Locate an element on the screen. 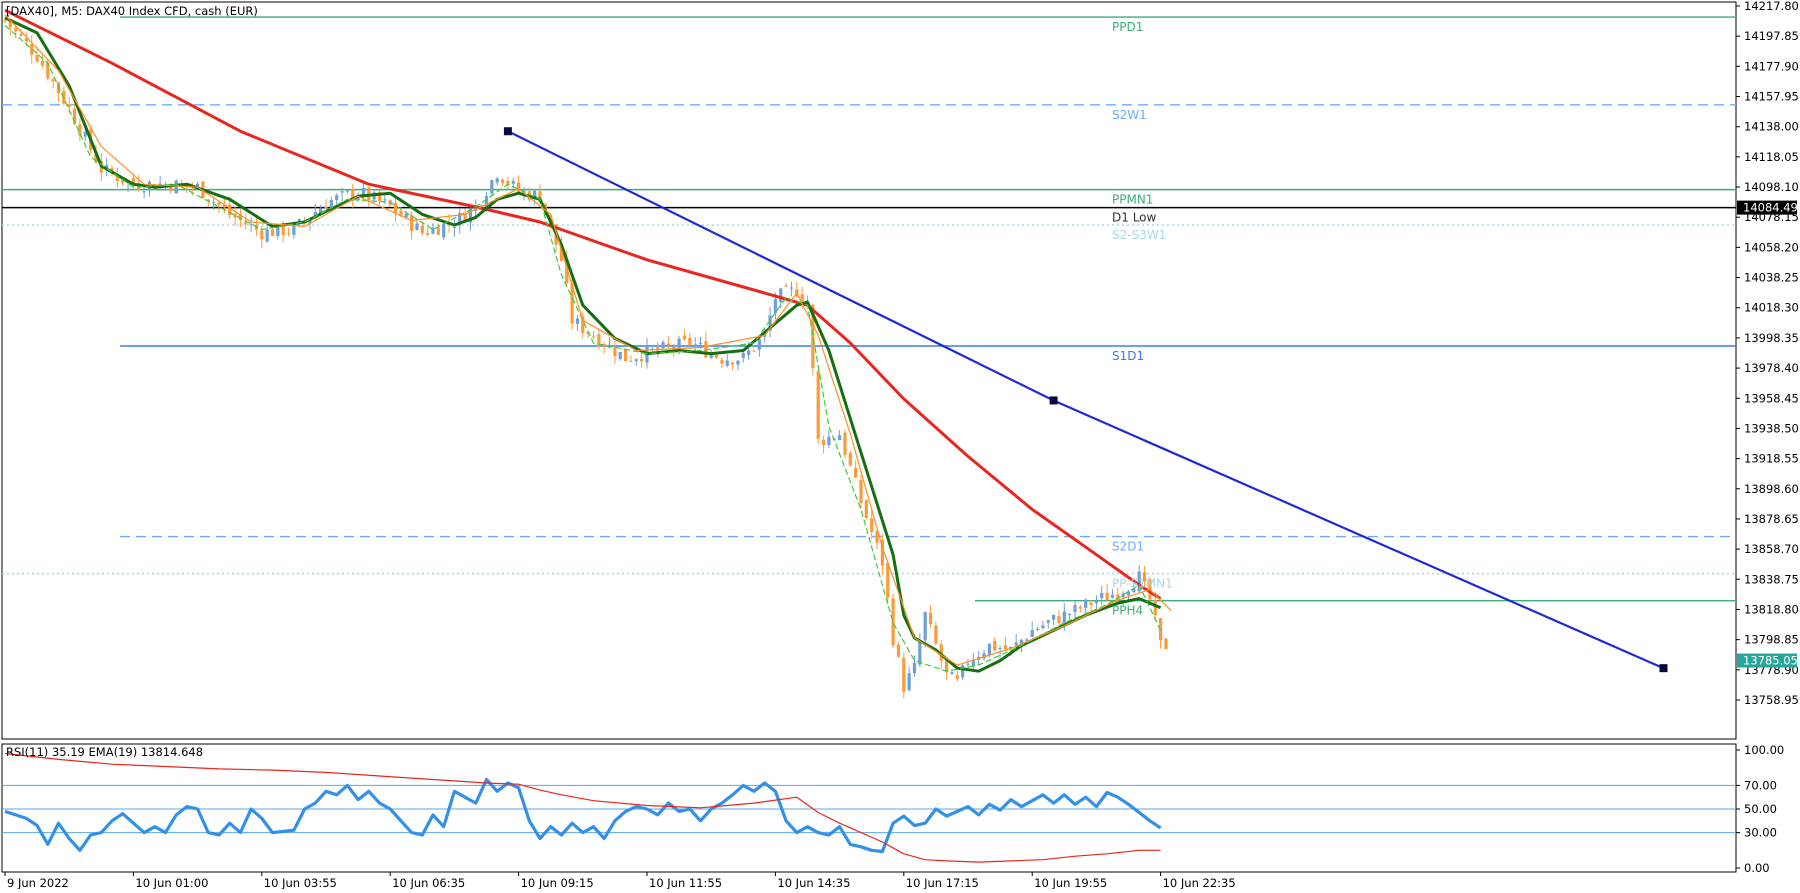 The height and width of the screenshot is (893, 1800). time-tick-label: 10 Jun 01:00 is located at coordinates (171, 882).